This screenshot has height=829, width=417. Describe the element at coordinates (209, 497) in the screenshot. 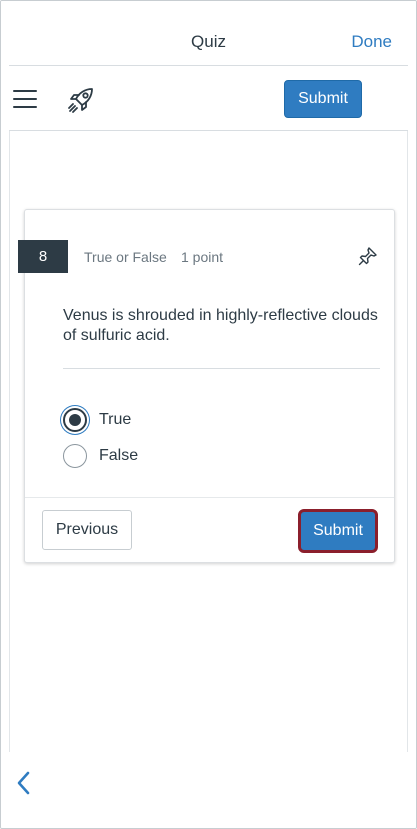

I see `card-footer-divider` at that location.